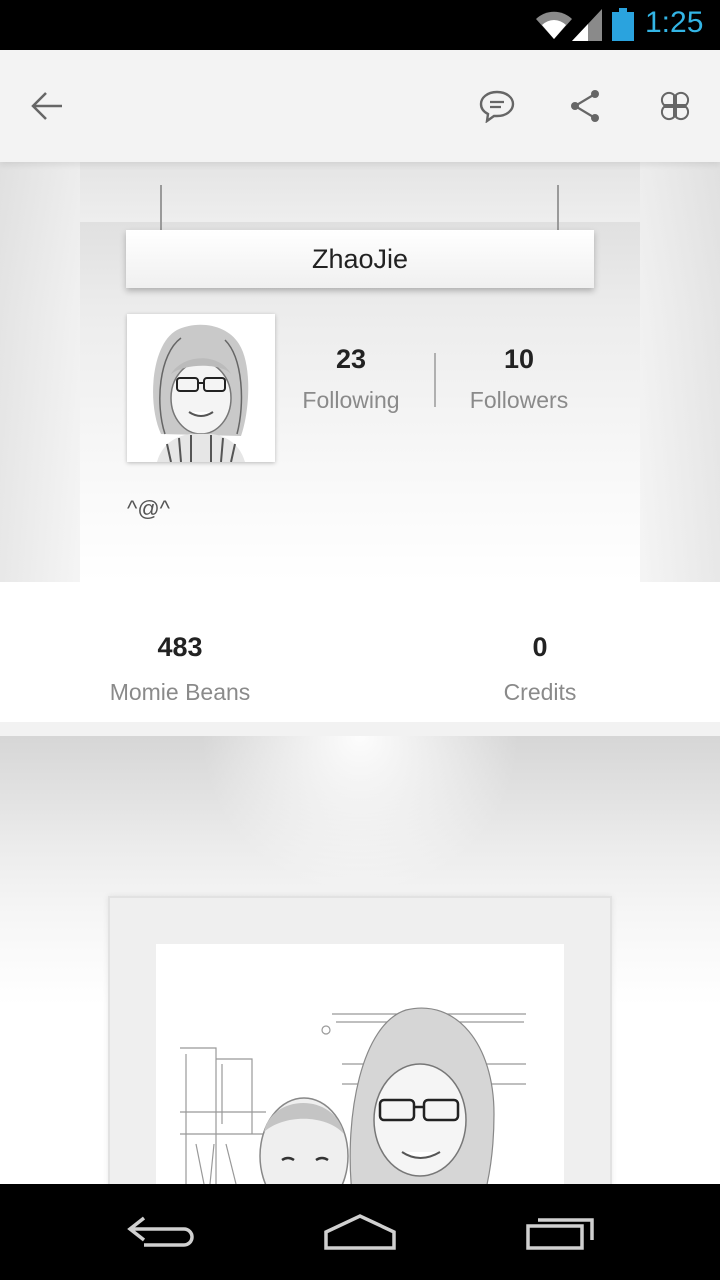 This screenshot has height=1280, width=720. I want to click on nav-recents-button, so click(560, 1232).